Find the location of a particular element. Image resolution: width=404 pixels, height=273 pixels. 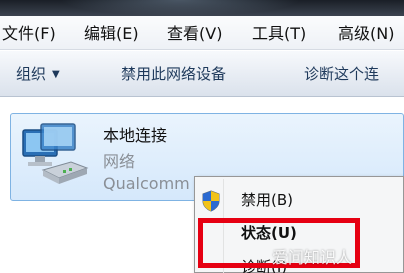

adapter-name: 本地连接 is located at coordinates (135, 135).